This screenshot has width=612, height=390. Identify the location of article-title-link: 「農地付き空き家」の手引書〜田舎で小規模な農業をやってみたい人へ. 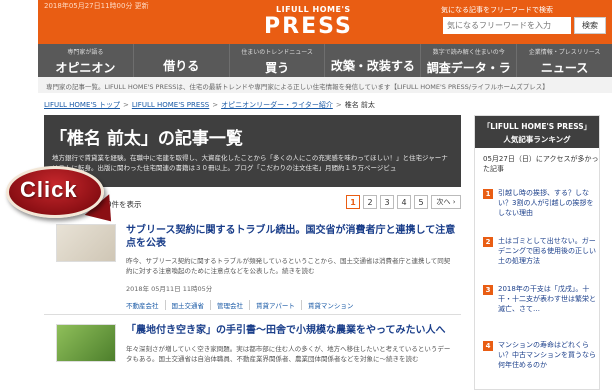
(291, 330).